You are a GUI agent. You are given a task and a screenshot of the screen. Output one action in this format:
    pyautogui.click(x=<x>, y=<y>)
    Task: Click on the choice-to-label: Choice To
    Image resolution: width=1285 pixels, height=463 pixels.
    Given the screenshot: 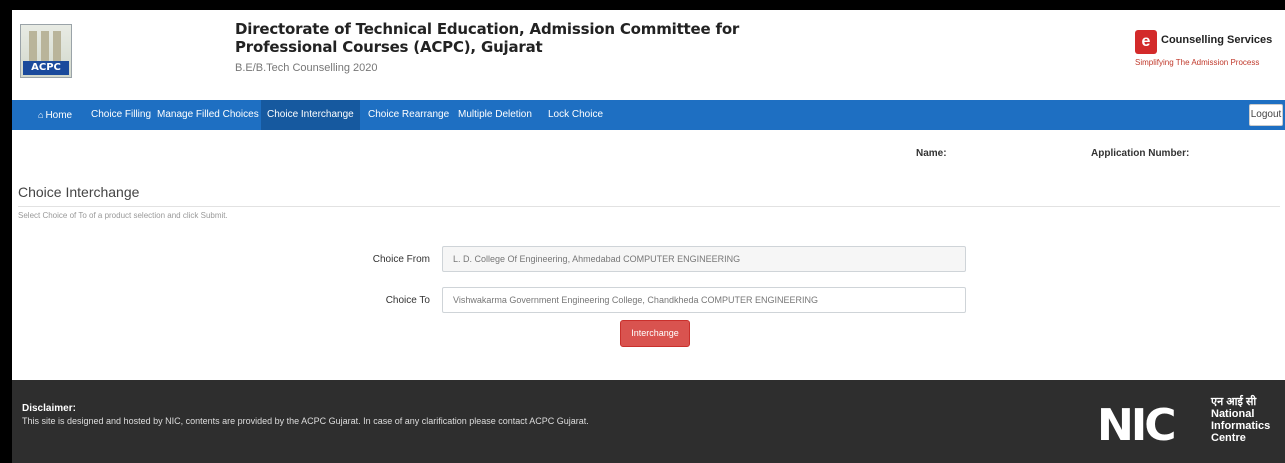 What is the action you would take?
    pyautogui.click(x=407, y=300)
    